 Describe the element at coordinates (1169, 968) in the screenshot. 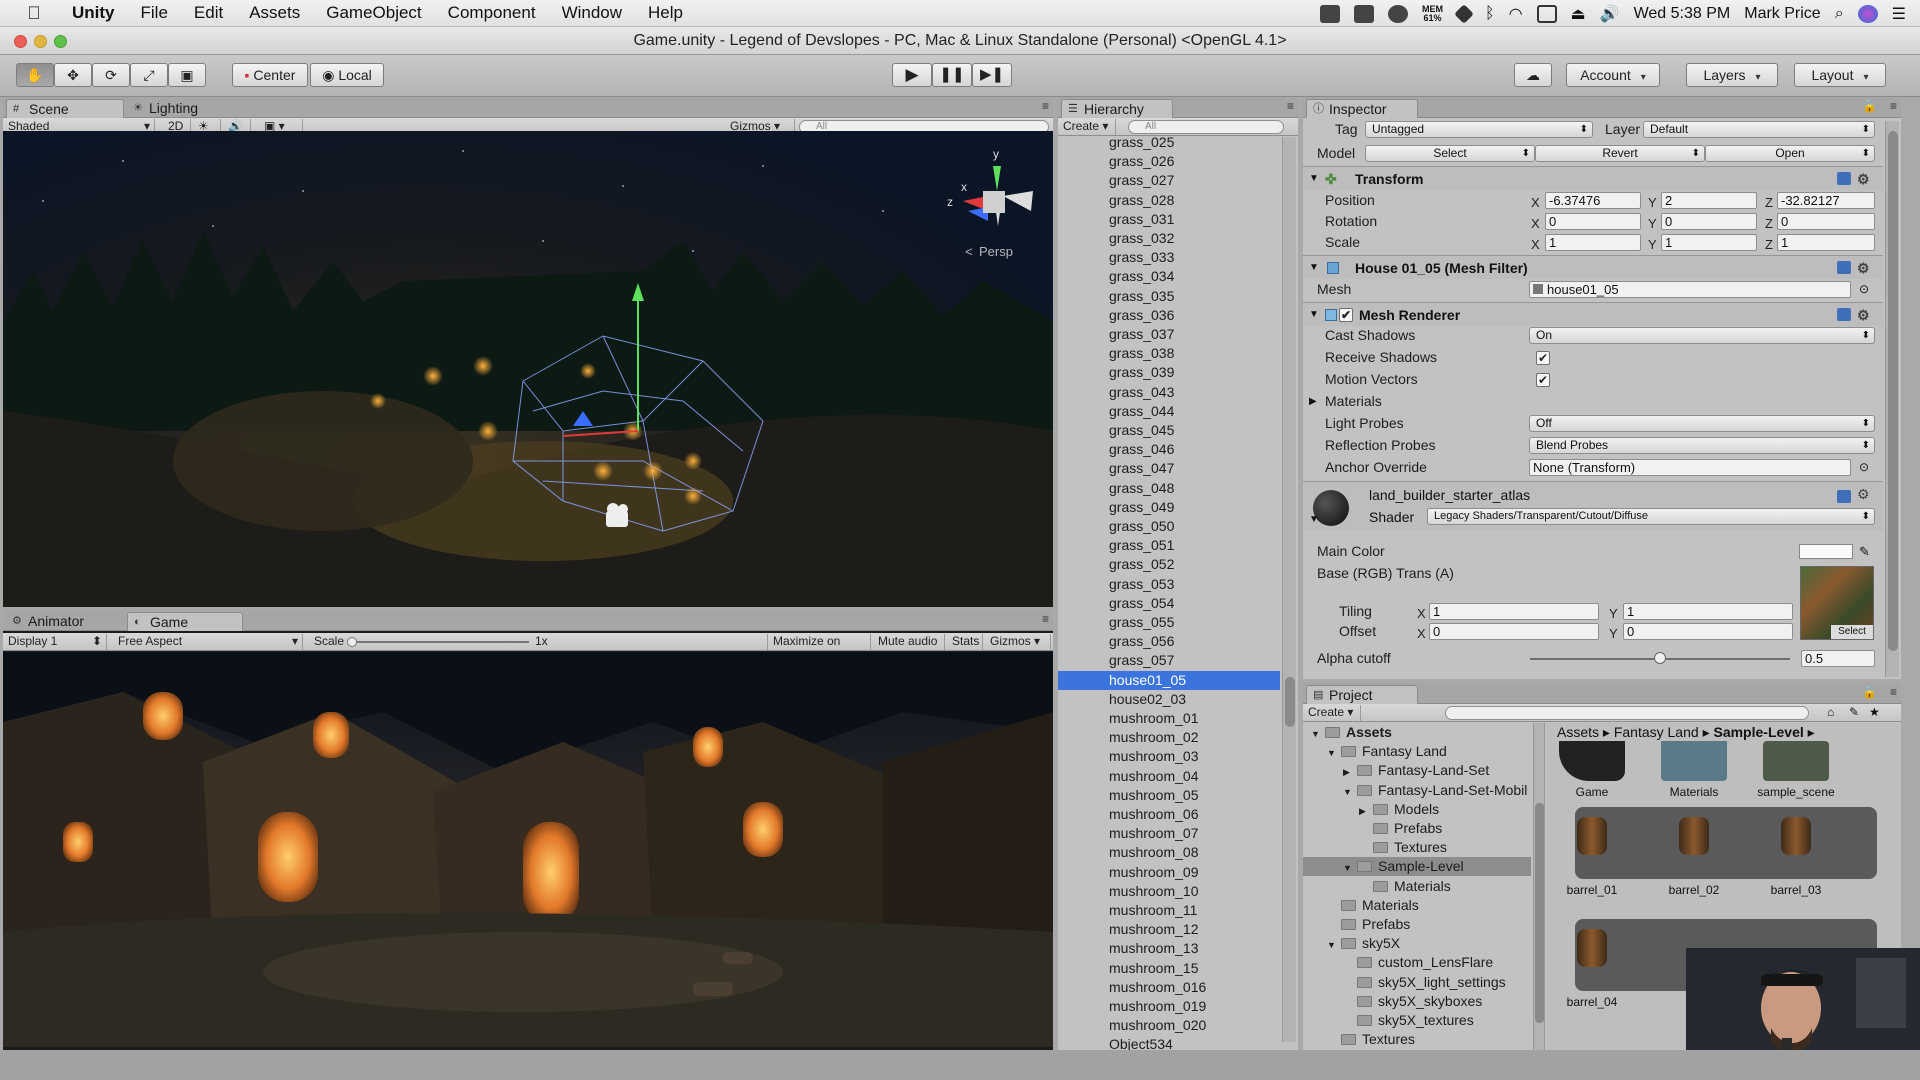

I see `hierarchy-row: mushroom_15` at that location.